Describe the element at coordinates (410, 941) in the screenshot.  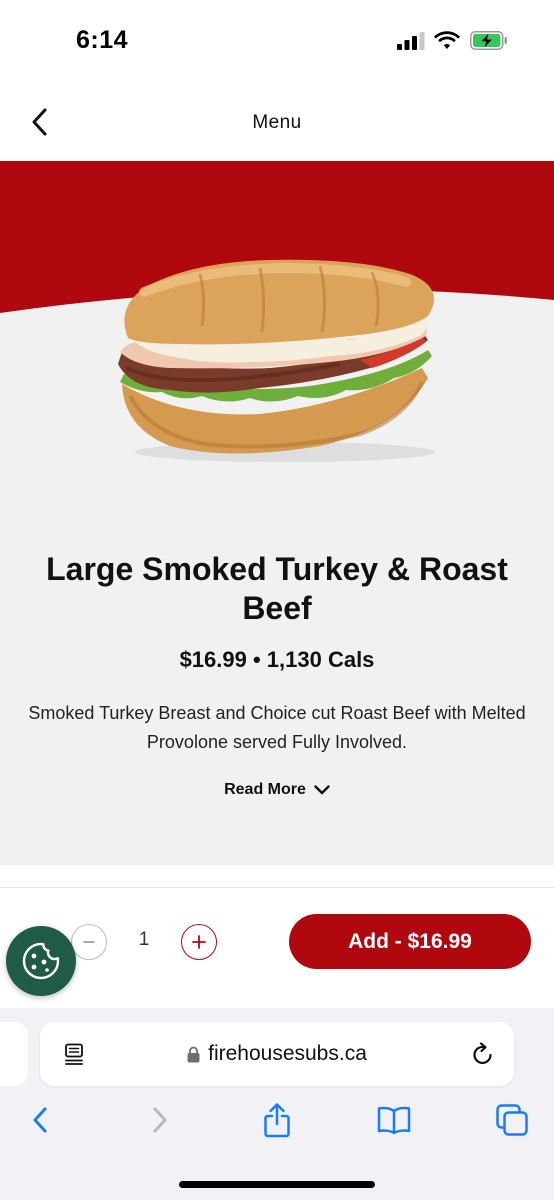
I see `add-to-order-button: Add - $16.99` at that location.